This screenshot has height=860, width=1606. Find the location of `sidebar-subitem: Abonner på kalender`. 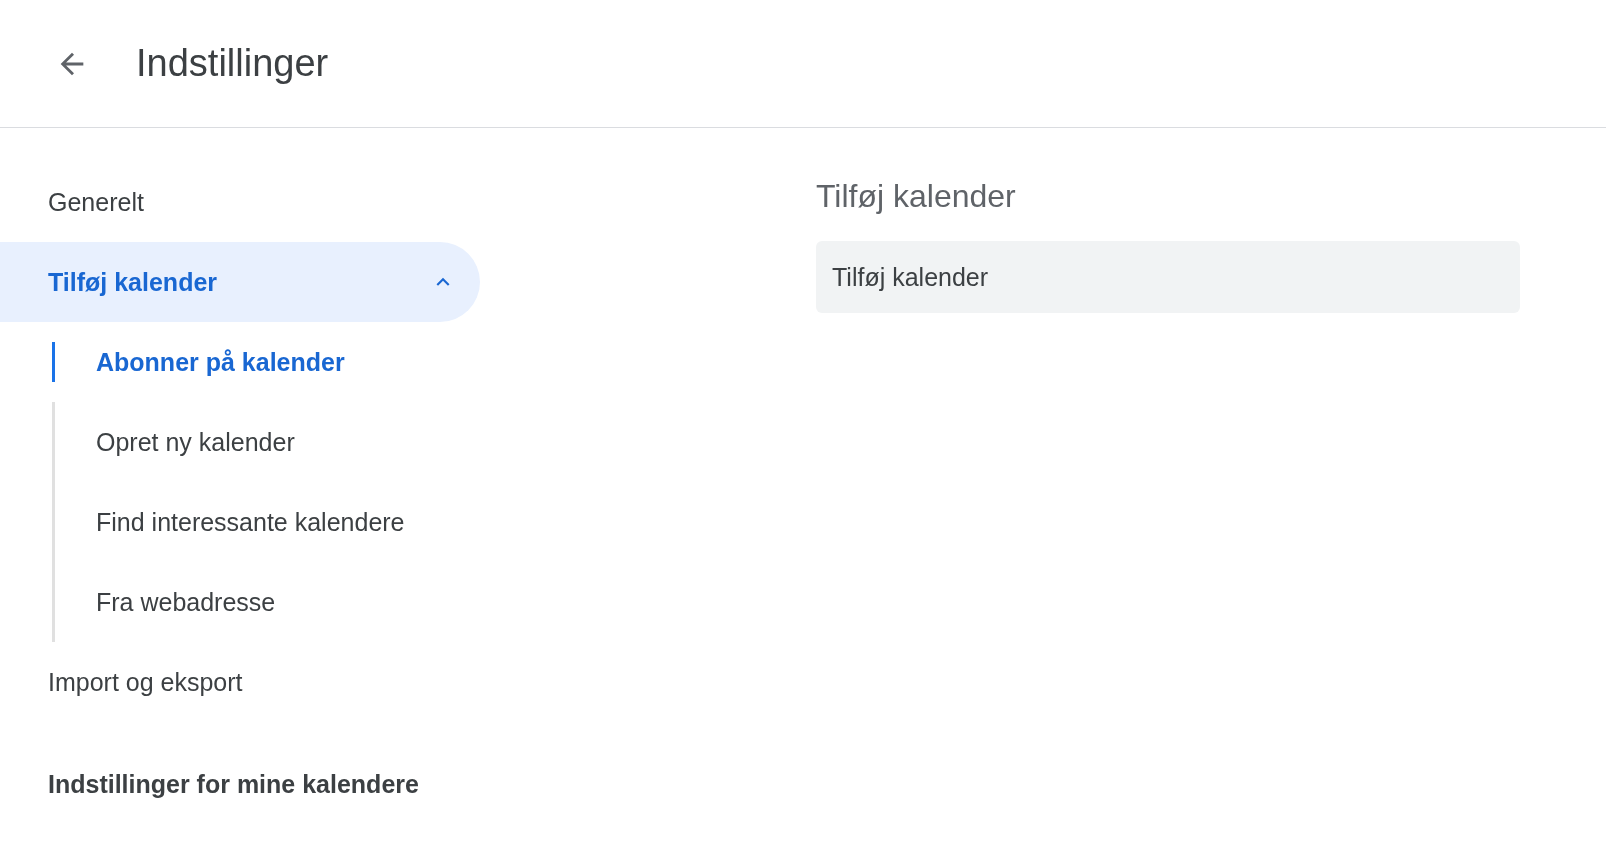

sidebar-subitem: Abonner på kalender is located at coordinates (266, 362).